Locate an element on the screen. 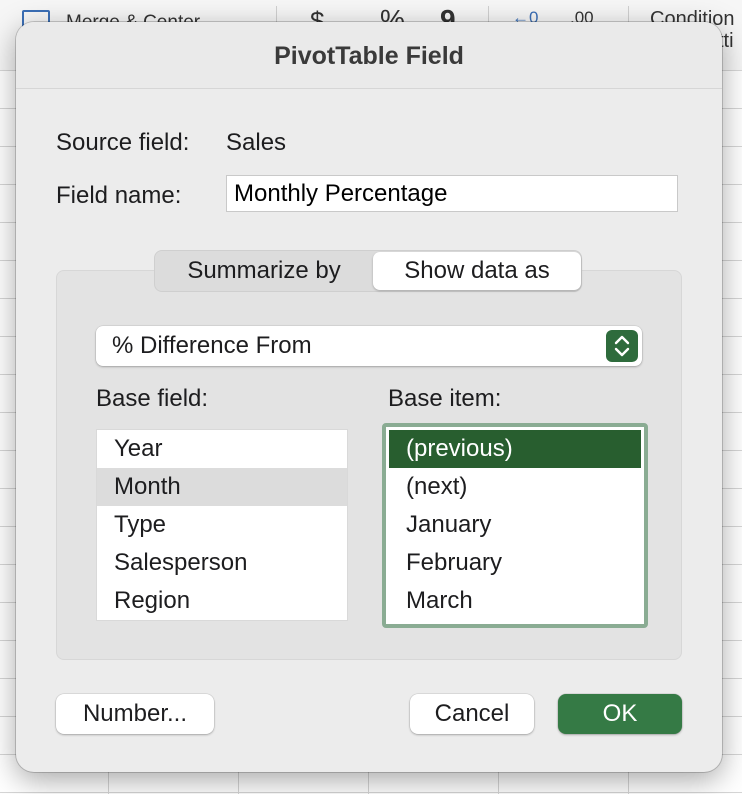 The image size is (742, 794). base-field-label: Base field: is located at coordinates (152, 398).